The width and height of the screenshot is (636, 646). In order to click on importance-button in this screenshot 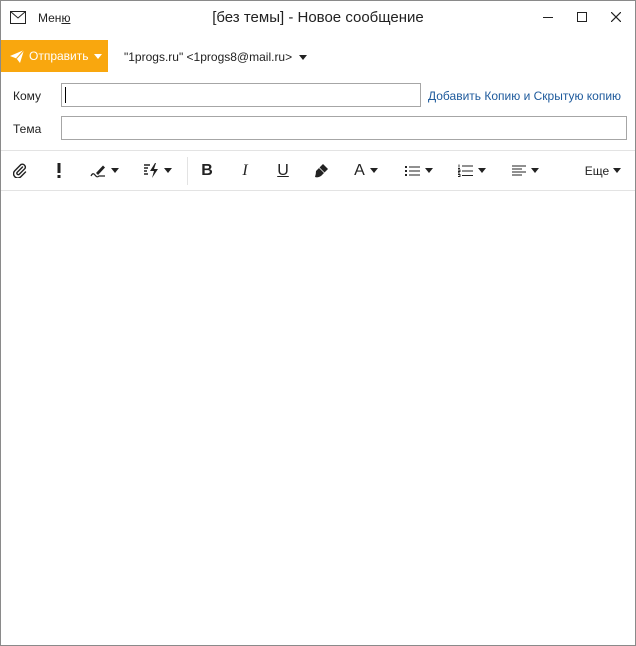, I will do `click(59, 170)`.